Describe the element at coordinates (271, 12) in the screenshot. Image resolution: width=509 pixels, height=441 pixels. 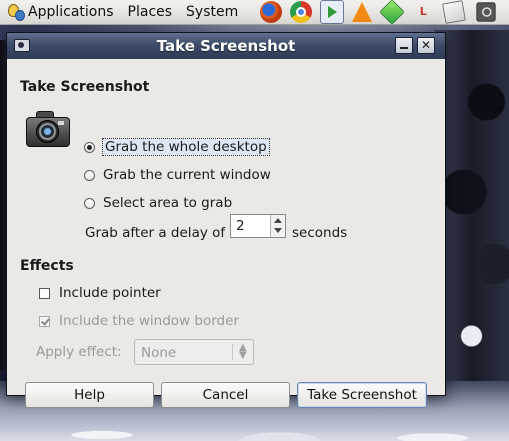
I see `firefox-icon` at that location.